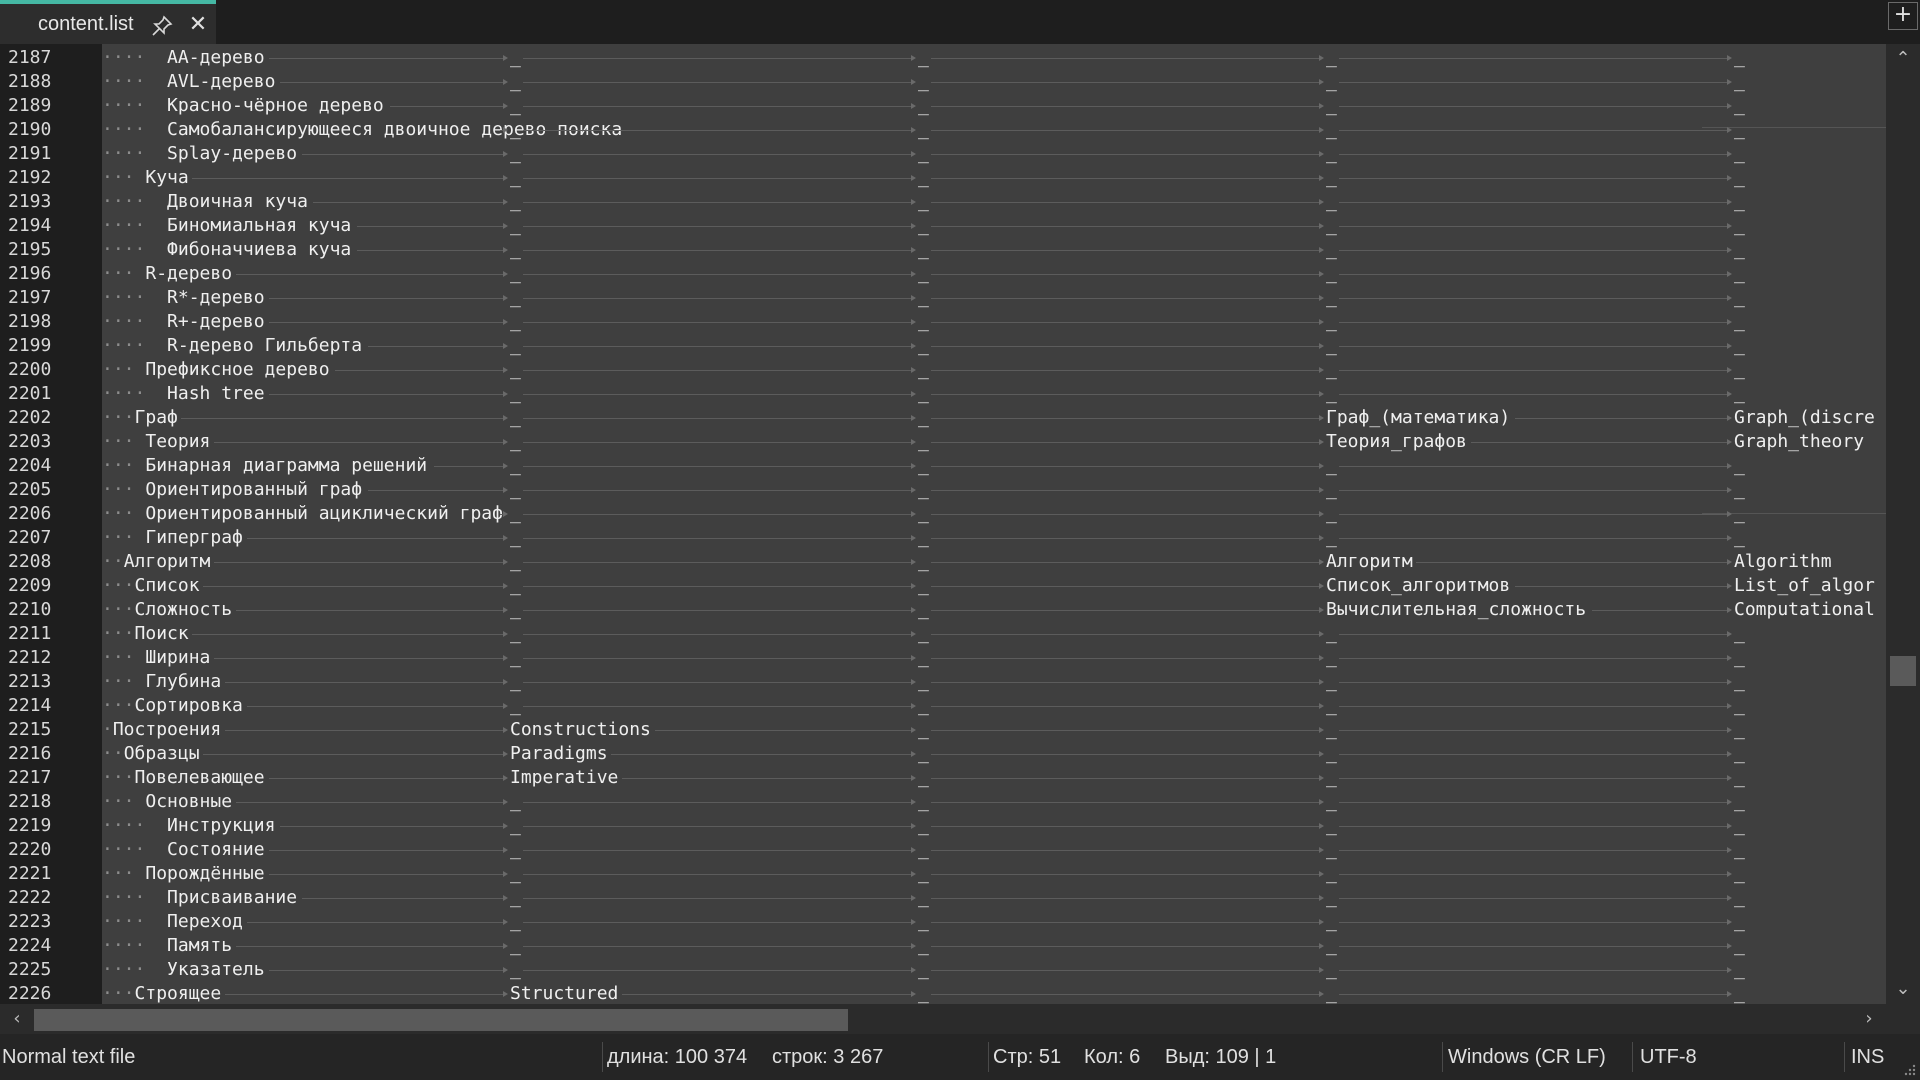 The width and height of the screenshot is (1920, 1080). Describe the element at coordinates (994, 730) in the screenshot. I see `text-line: ·Построения Constructions _ _ _` at that location.